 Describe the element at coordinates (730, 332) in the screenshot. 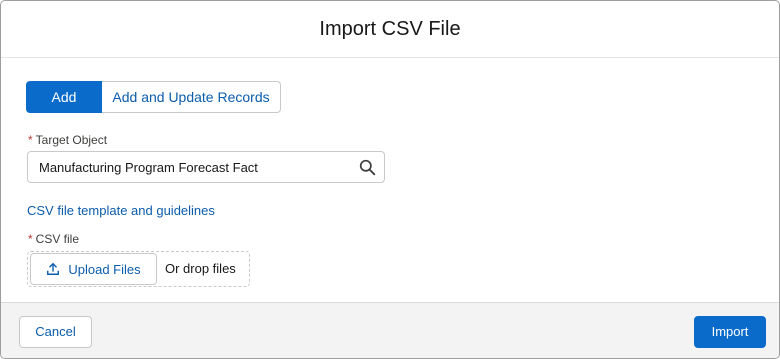

I see `import-button: Import` at that location.